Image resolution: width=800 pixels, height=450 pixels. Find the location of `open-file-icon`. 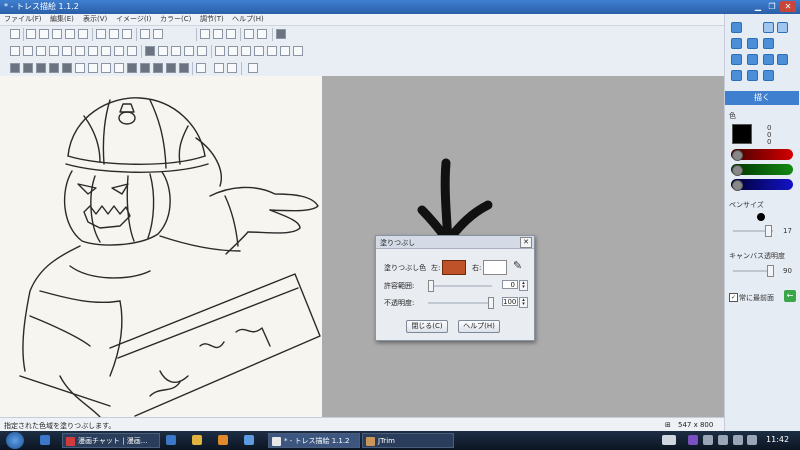

open-file-icon is located at coordinates (44, 34).